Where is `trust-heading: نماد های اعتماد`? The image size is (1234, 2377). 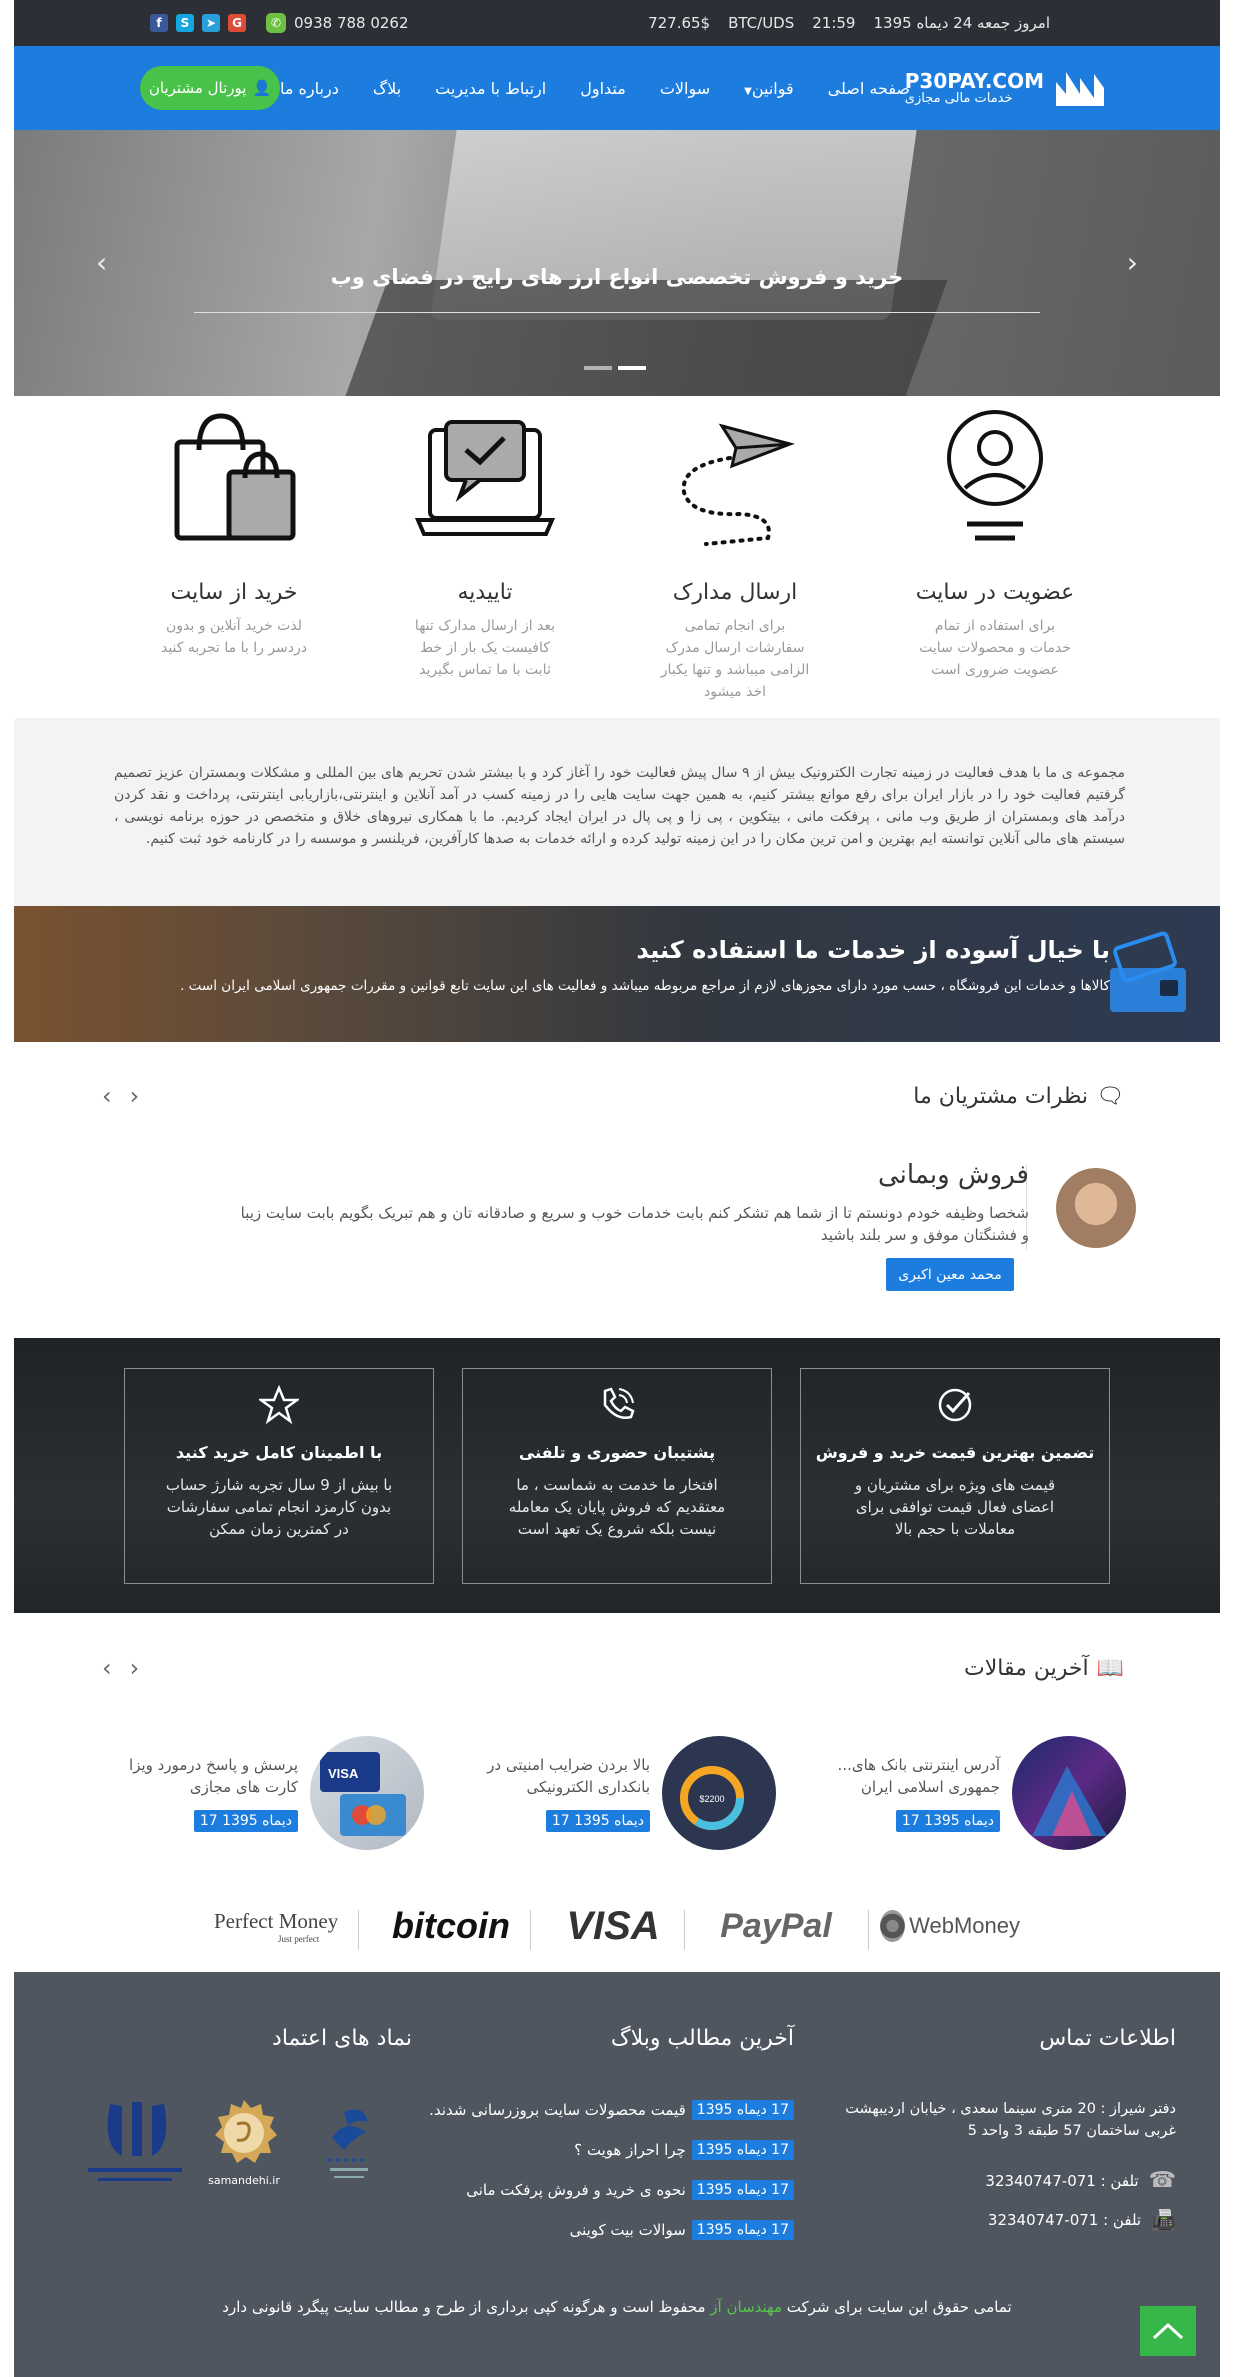 trust-heading: نماد های اعتماد is located at coordinates (342, 2038).